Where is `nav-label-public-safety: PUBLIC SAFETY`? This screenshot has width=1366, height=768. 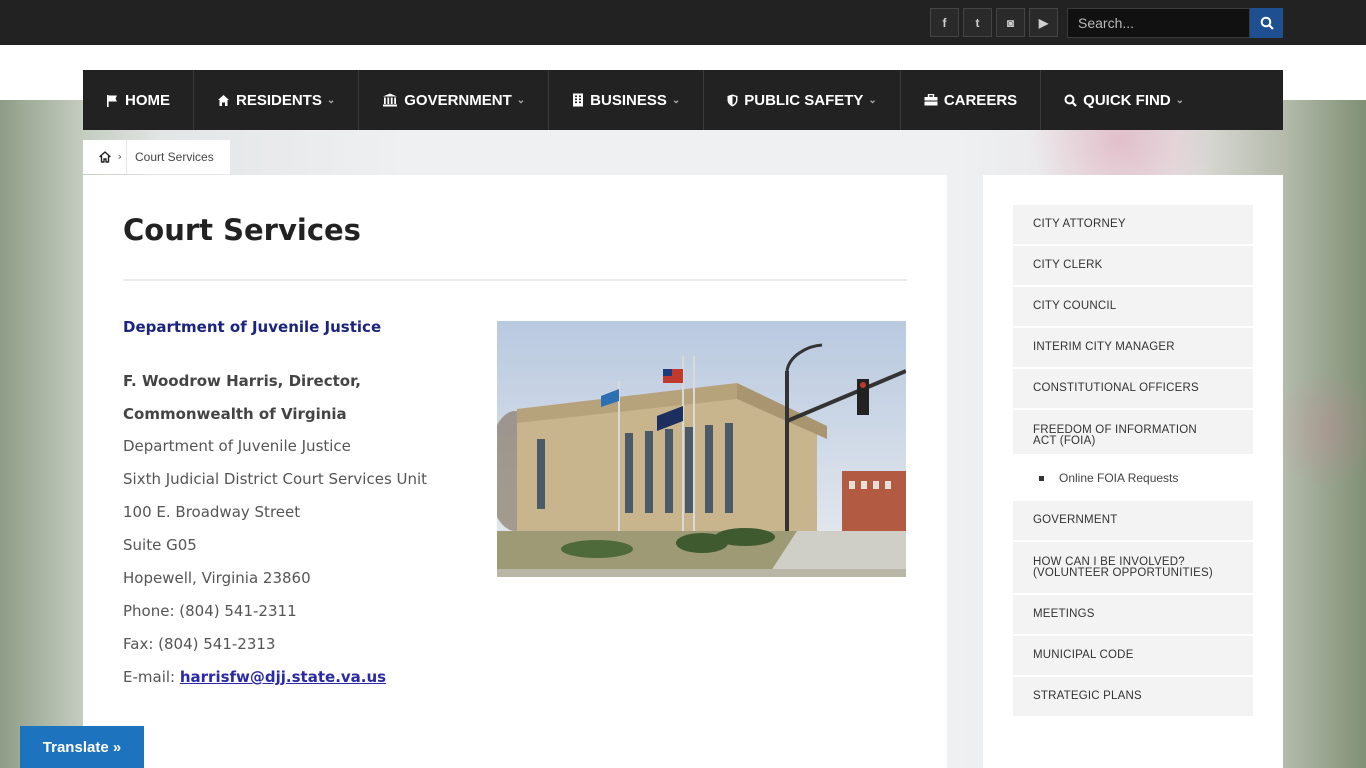 nav-label-public-safety: PUBLIC SAFETY is located at coordinates (804, 100).